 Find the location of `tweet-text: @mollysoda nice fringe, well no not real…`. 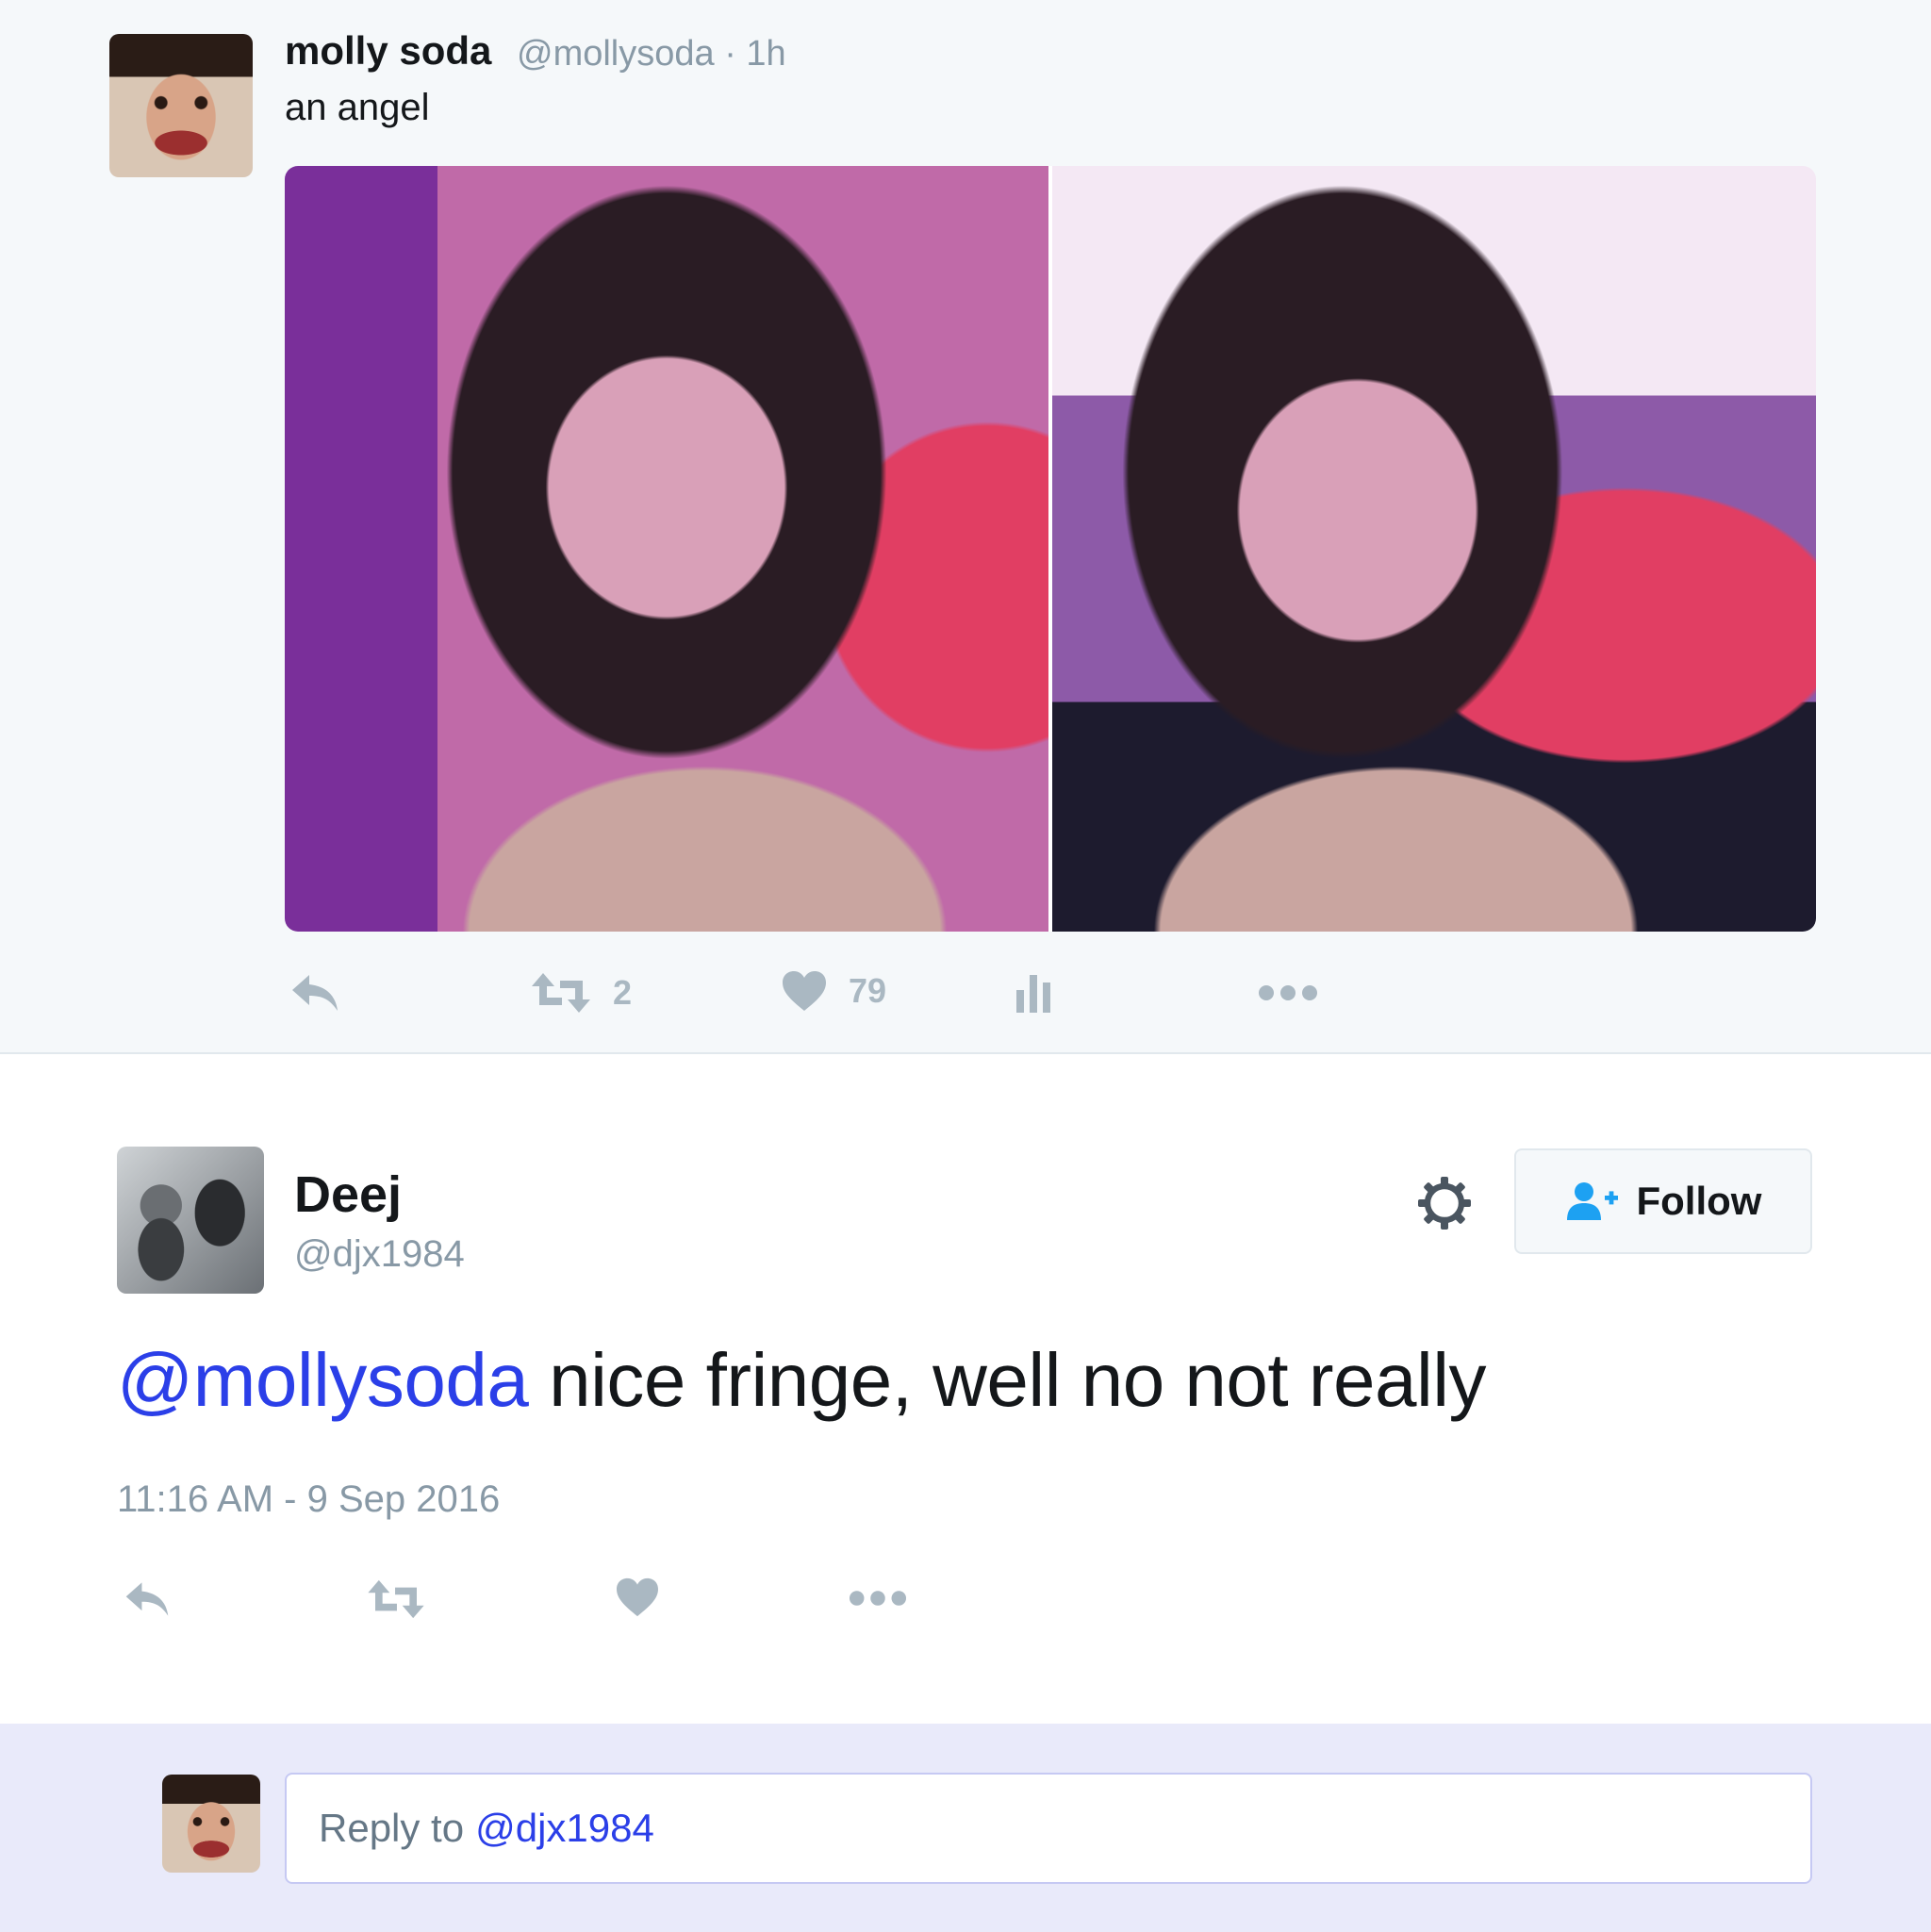

tweet-text: @mollysoda nice fringe, well no not real… is located at coordinates (802, 1380).